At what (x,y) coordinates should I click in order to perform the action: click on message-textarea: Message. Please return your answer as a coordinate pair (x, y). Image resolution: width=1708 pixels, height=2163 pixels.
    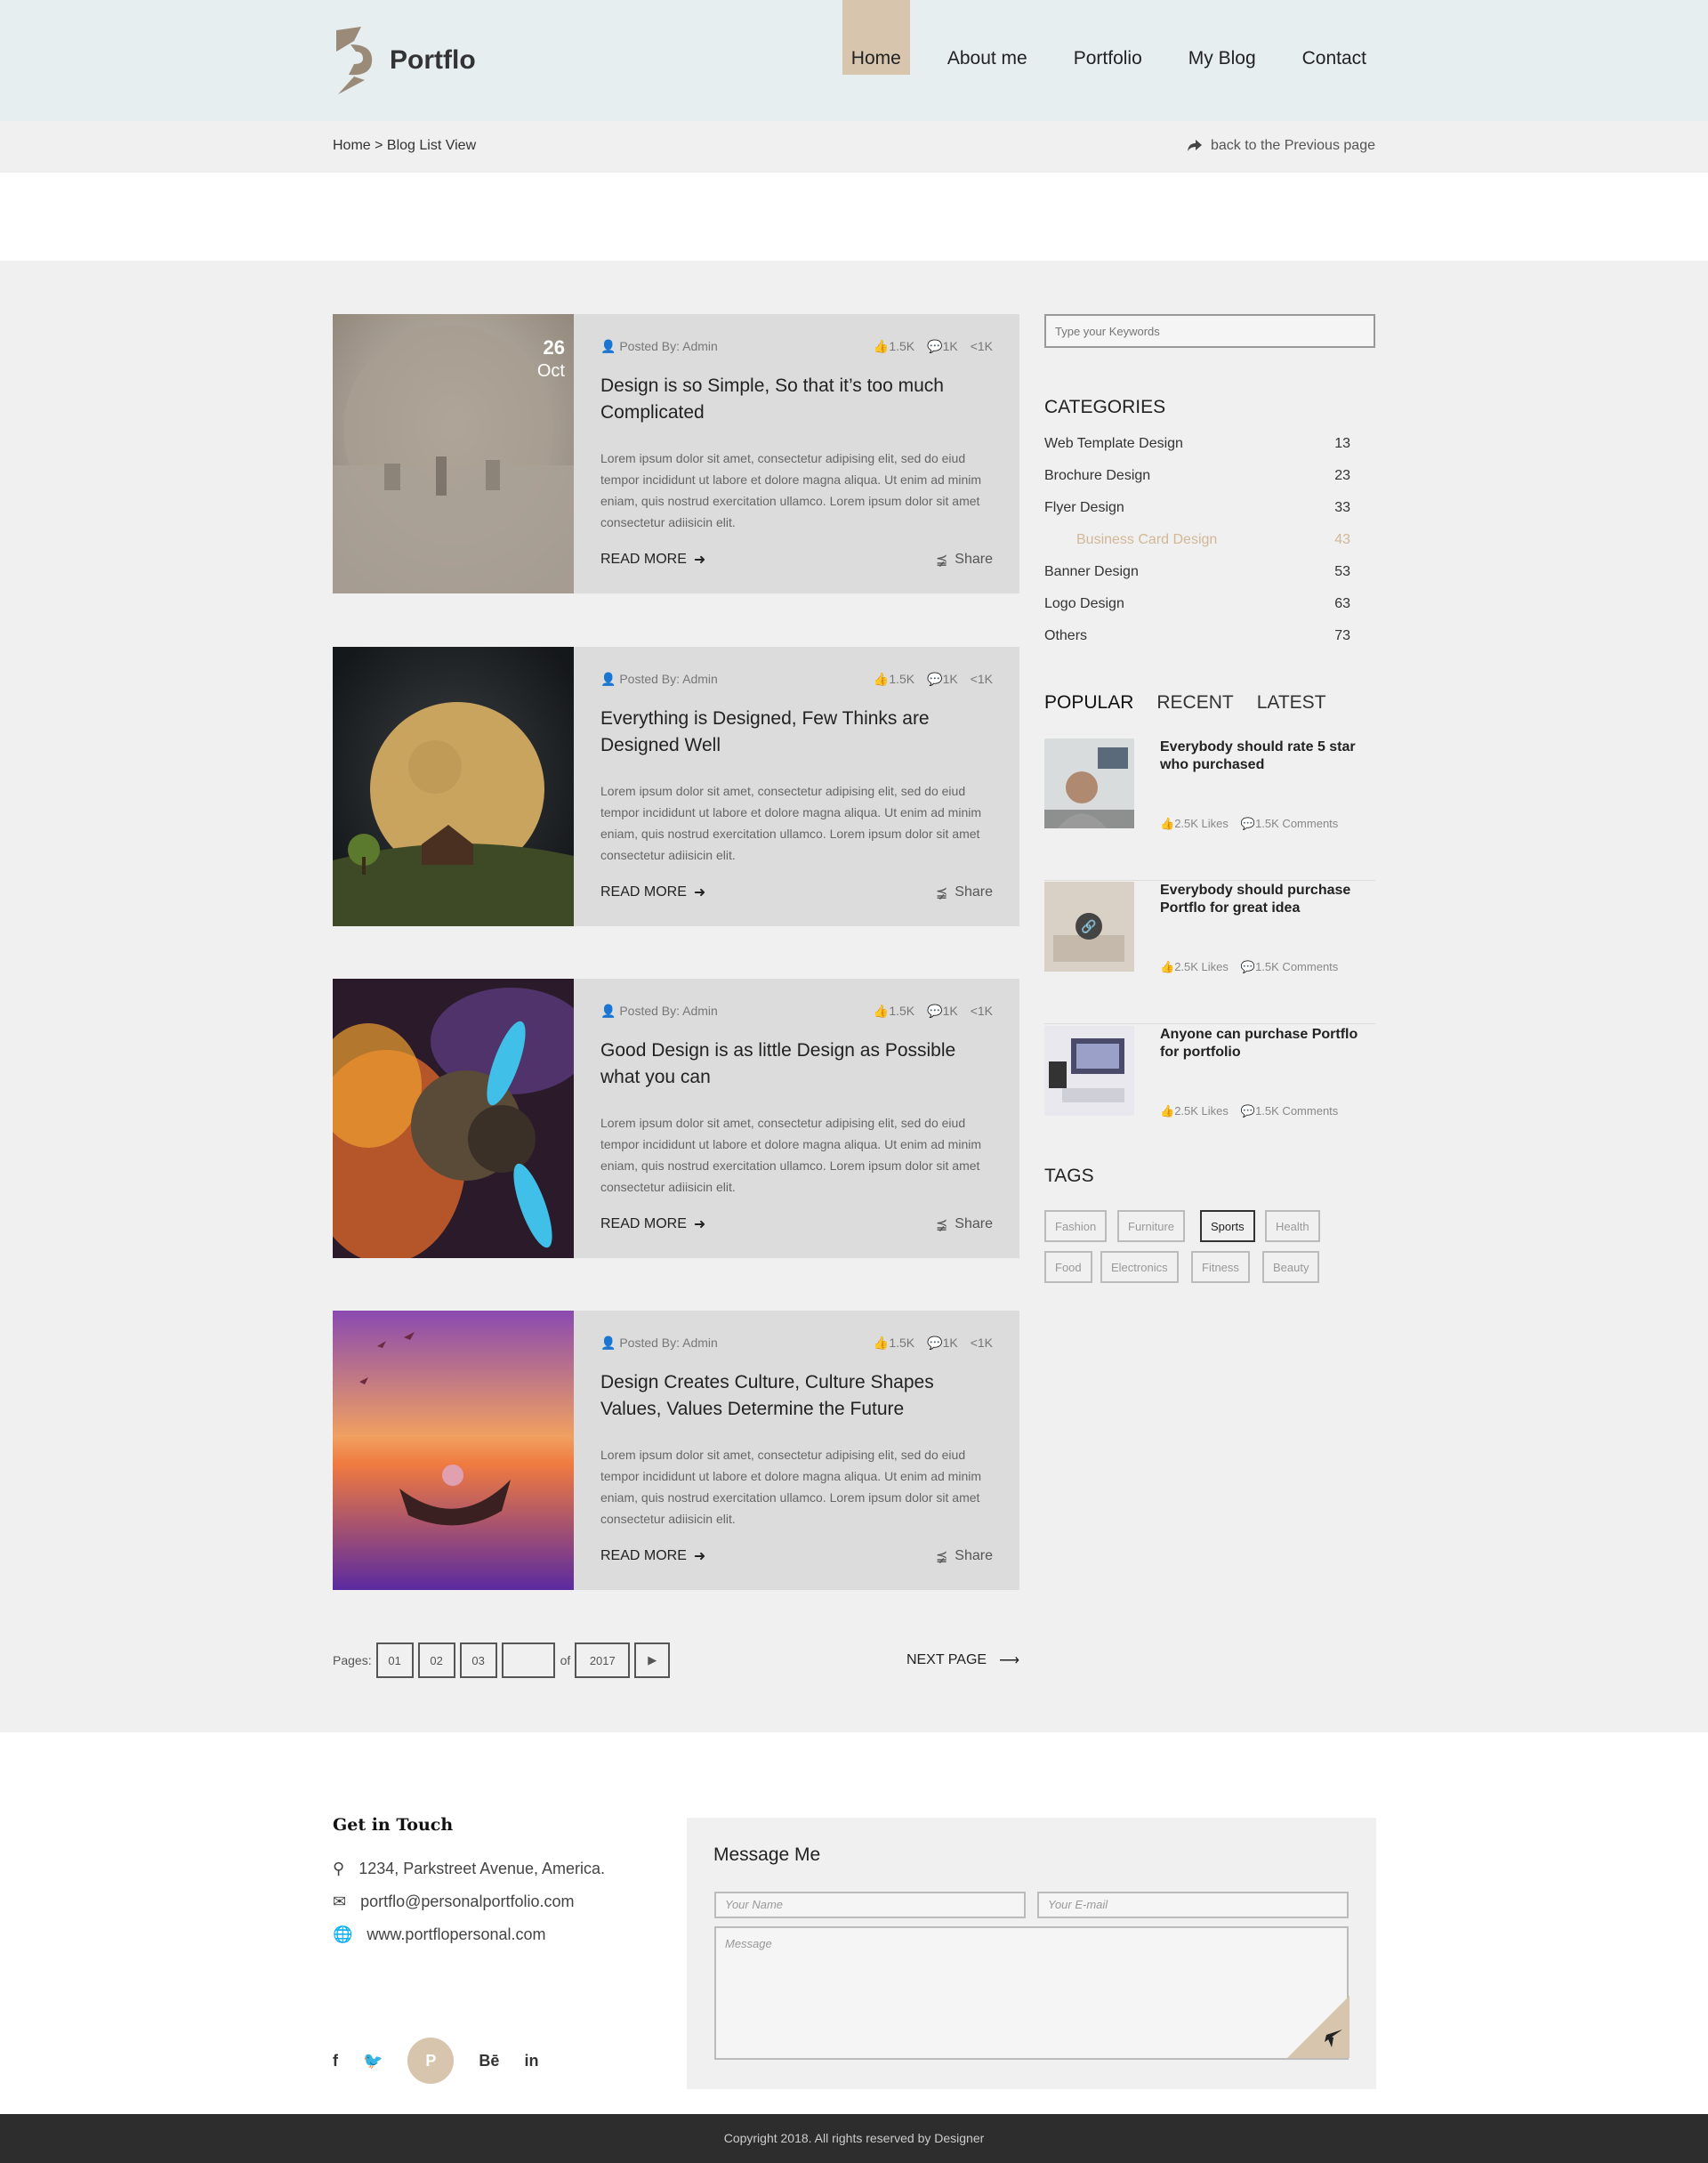
    Looking at the image, I should click on (1031, 1993).